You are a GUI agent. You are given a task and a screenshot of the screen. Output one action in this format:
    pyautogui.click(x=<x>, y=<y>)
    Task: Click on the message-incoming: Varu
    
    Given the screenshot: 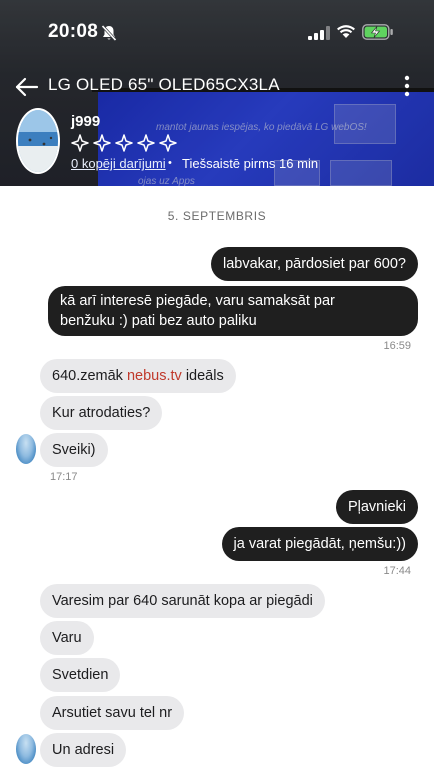 What is the action you would take?
    pyautogui.click(x=67, y=638)
    